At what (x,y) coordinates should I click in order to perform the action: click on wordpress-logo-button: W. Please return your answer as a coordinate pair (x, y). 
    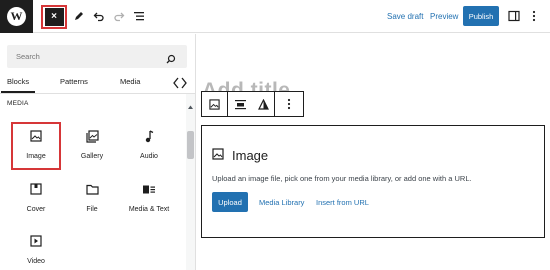
    Looking at the image, I should click on (16, 16).